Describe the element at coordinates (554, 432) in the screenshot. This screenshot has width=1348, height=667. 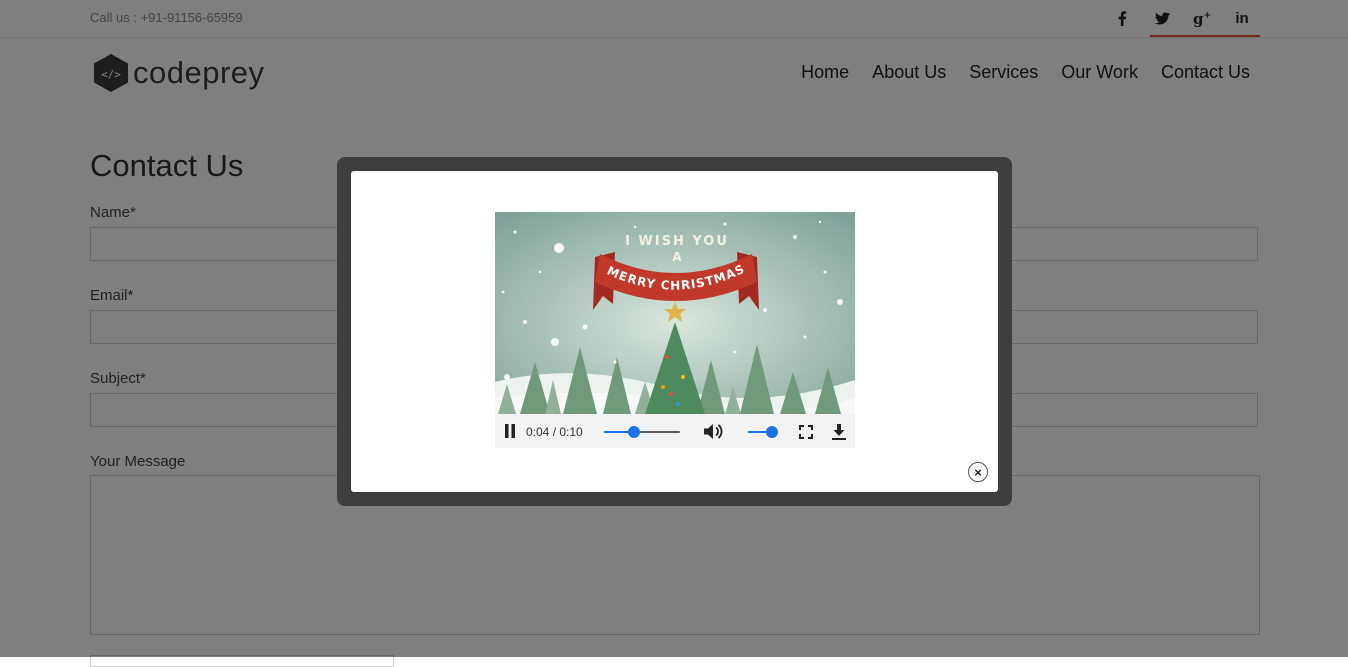
I see `video-time: 0:04 / 0:10` at that location.